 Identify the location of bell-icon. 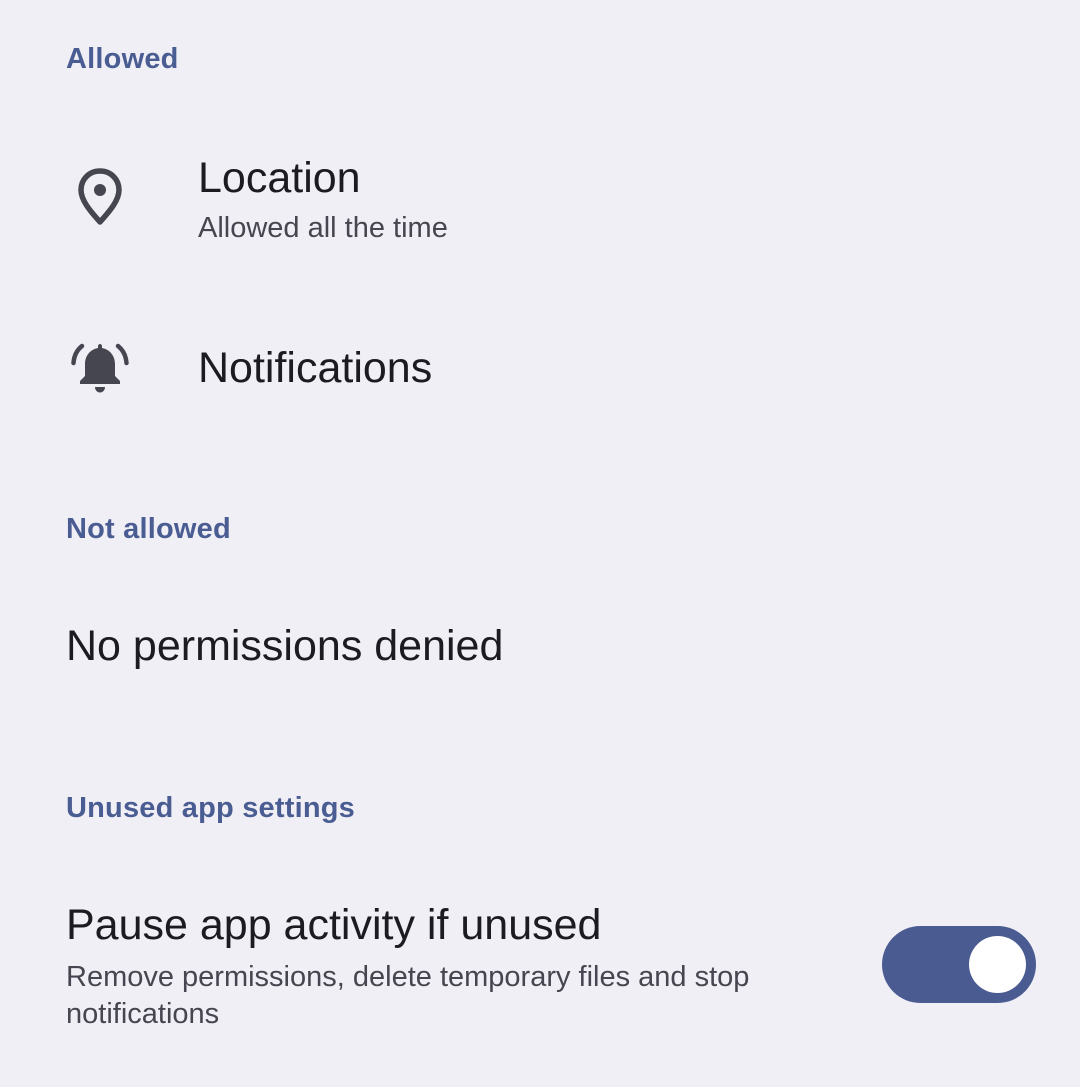
(100, 368).